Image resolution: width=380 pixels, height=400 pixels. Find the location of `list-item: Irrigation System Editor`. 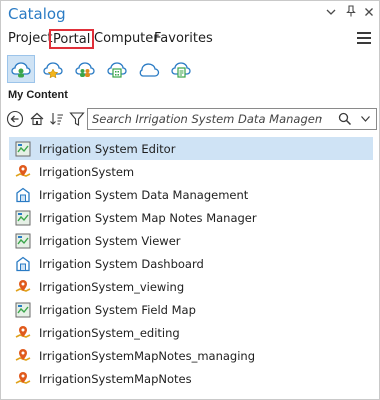

list-item: Irrigation System Editor is located at coordinates (191, 148).